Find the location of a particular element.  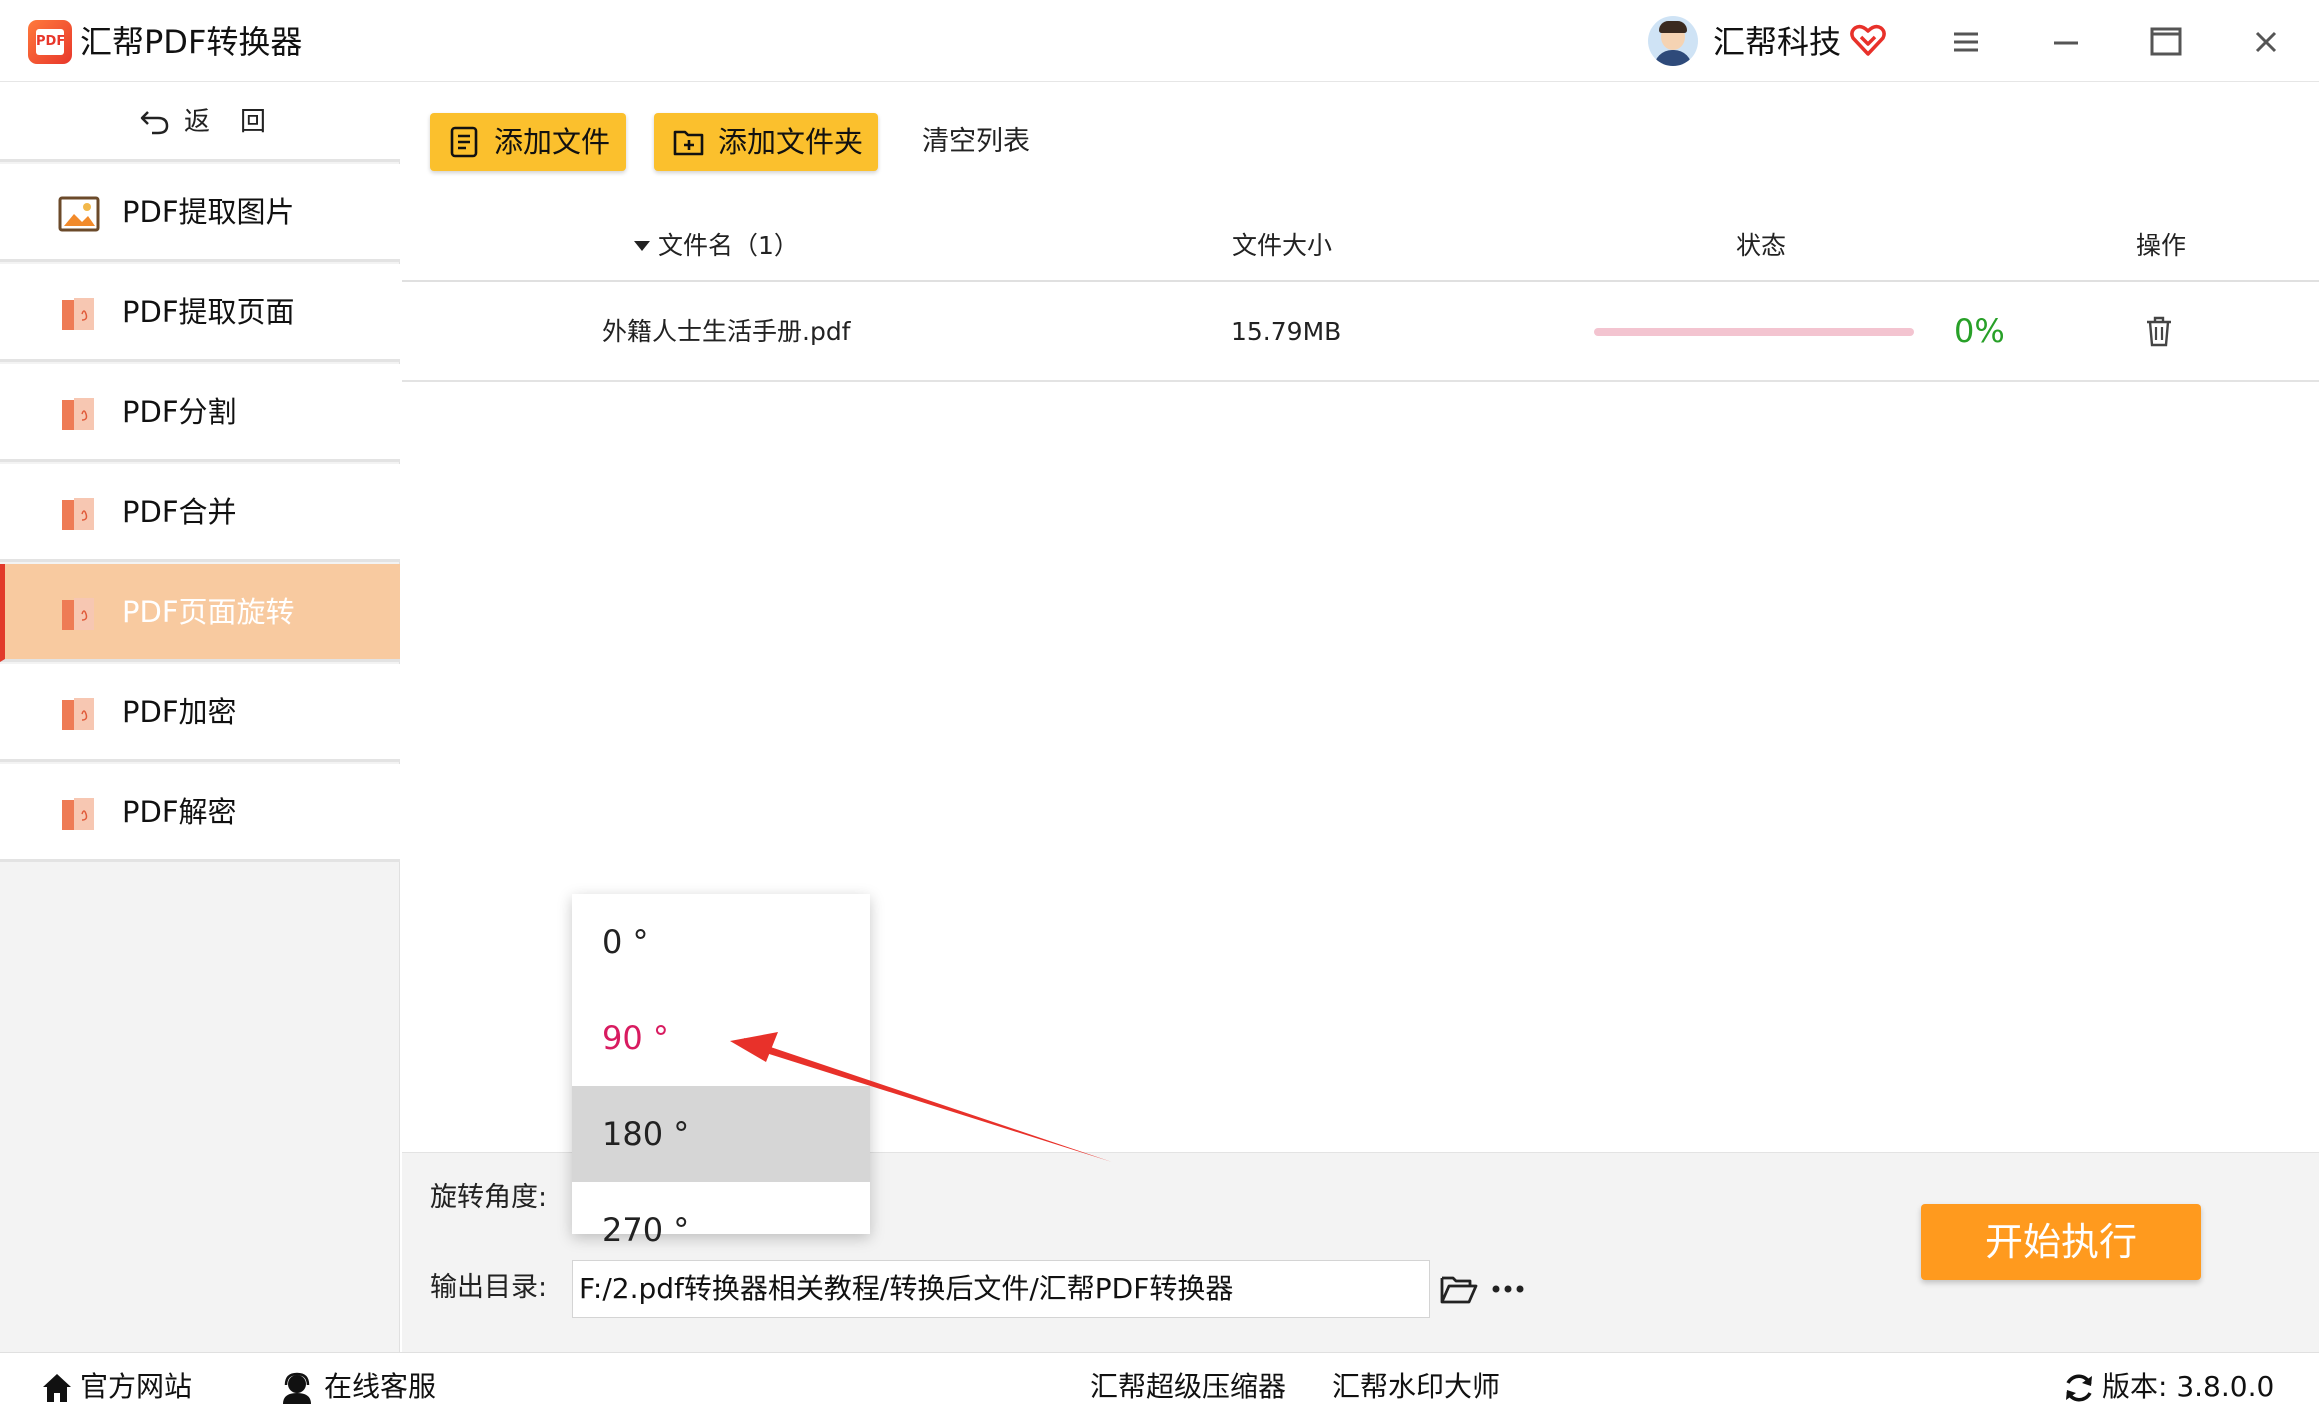

sidebar-item-label: PDF提取图片 is located at coordinates (208, 212).